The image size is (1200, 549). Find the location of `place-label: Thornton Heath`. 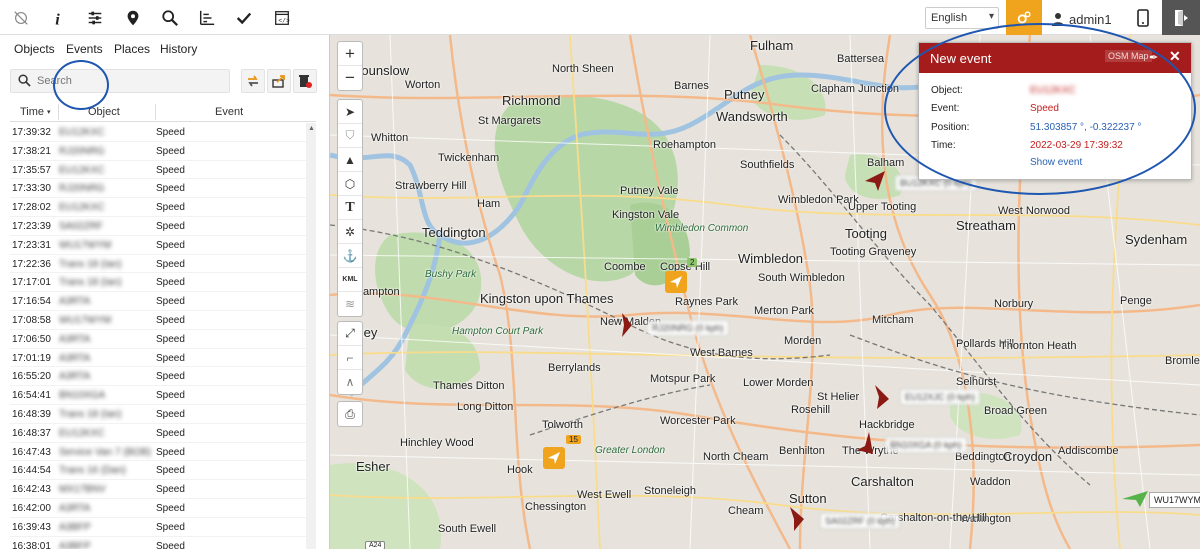

place-label: Thornton Heath is located at coordinates (1038, 346).